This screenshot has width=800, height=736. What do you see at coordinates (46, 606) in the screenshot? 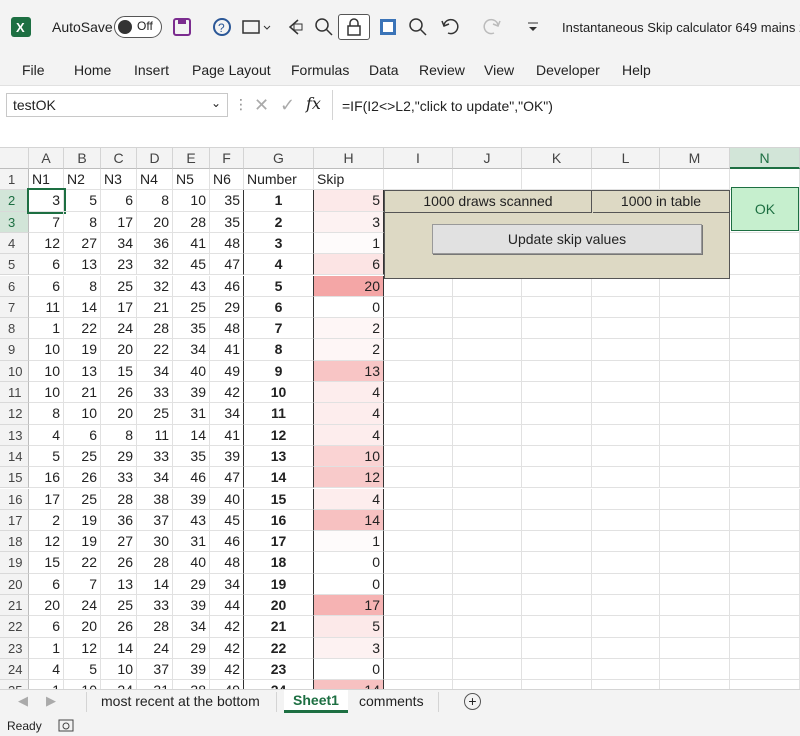
I see `data-cell: 20` at bounding box center [46, 606].